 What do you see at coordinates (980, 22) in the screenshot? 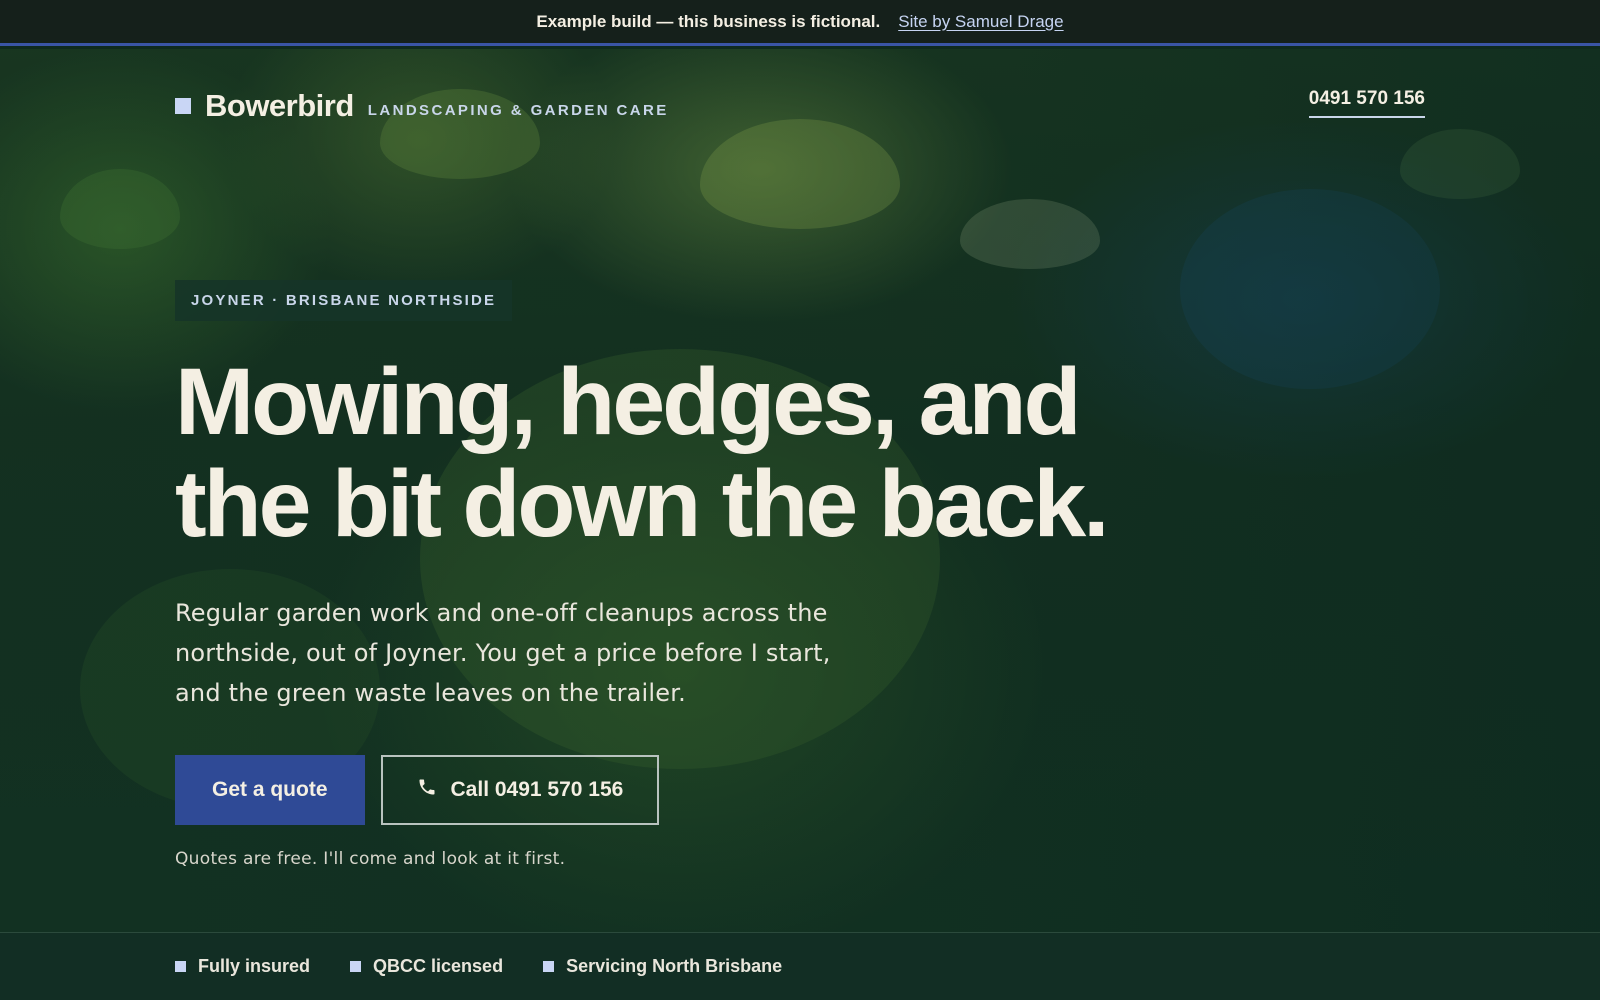
I see `site-credit-link: Site by Samuel Drage` at bounding box center [980, 22].